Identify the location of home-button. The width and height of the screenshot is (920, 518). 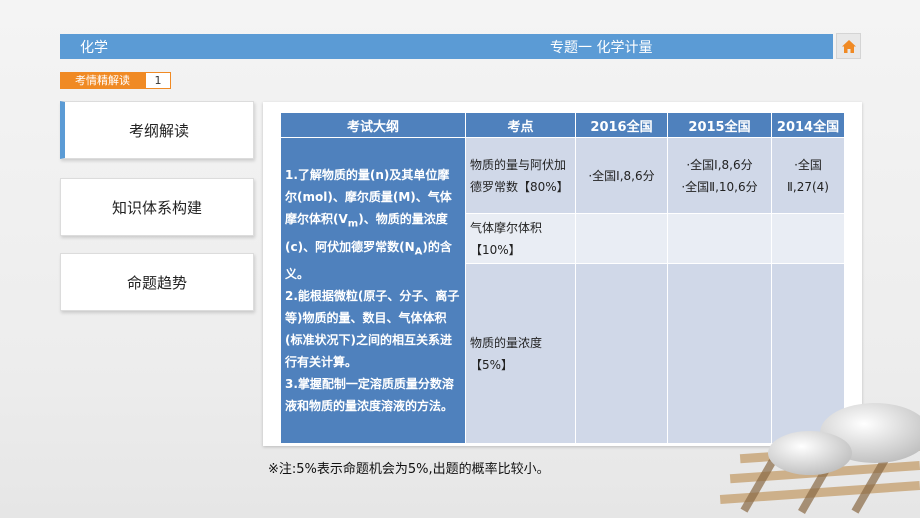
(848, 46).